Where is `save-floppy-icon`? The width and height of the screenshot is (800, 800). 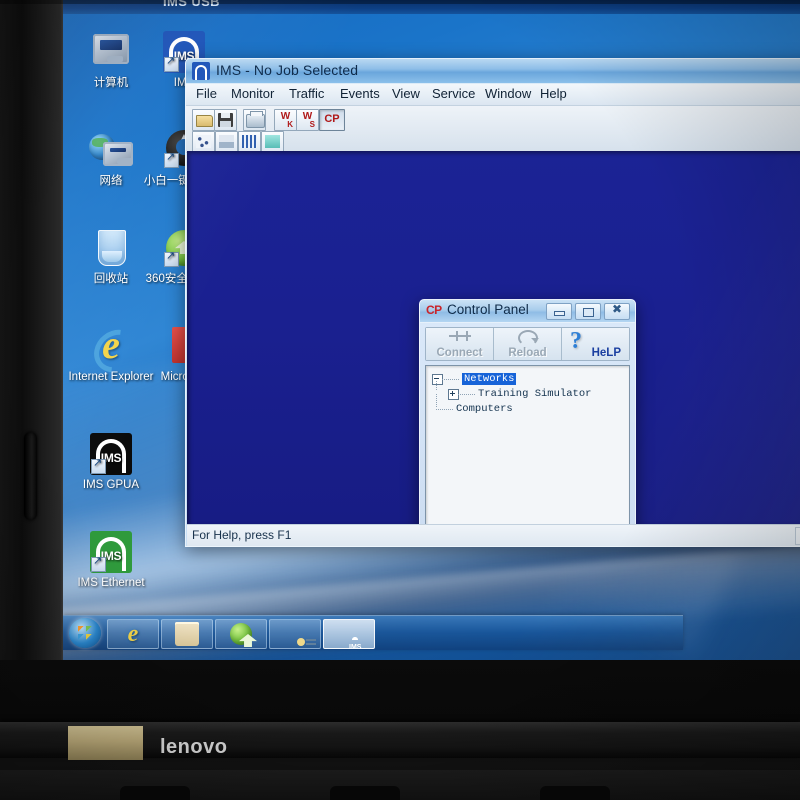 save-floppy-icon is located at coordinates (225, 120).